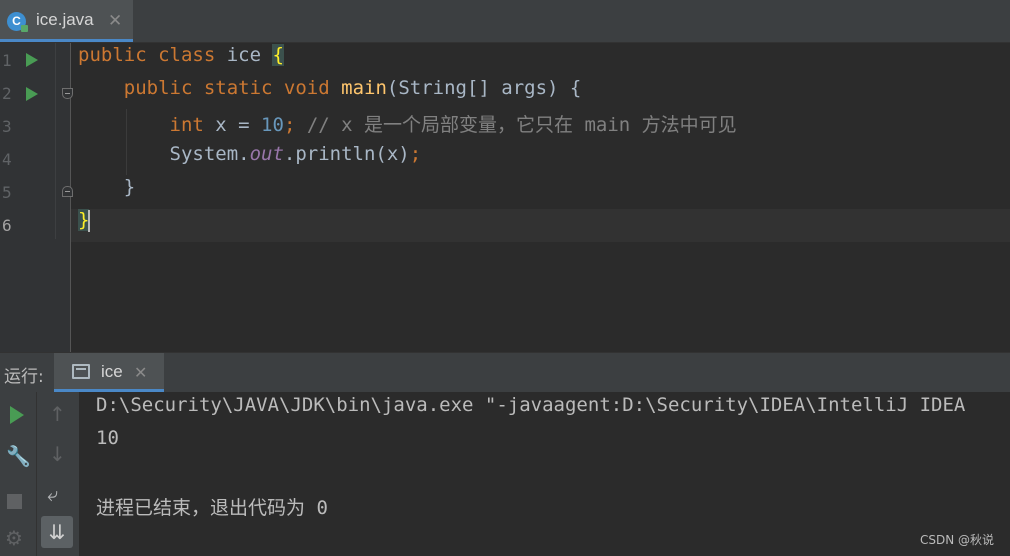  What do you see at coordinates (7, 126) in the screenshot?
I see `line-number: 3` at bounding box center [7, 126].